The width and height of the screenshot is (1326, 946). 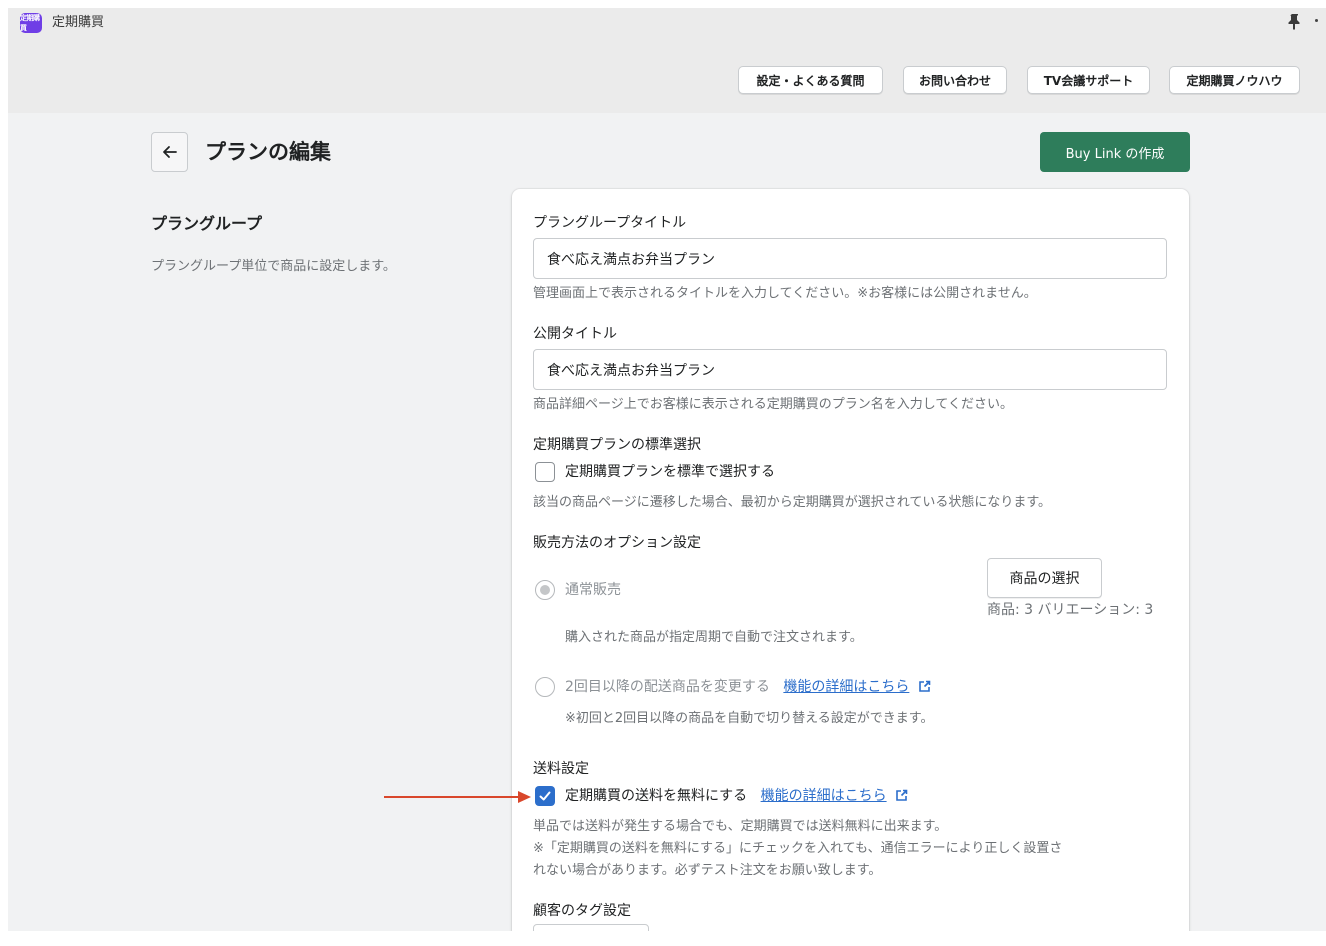 I want to click on change-product-radio, so click(x=545, y=687).